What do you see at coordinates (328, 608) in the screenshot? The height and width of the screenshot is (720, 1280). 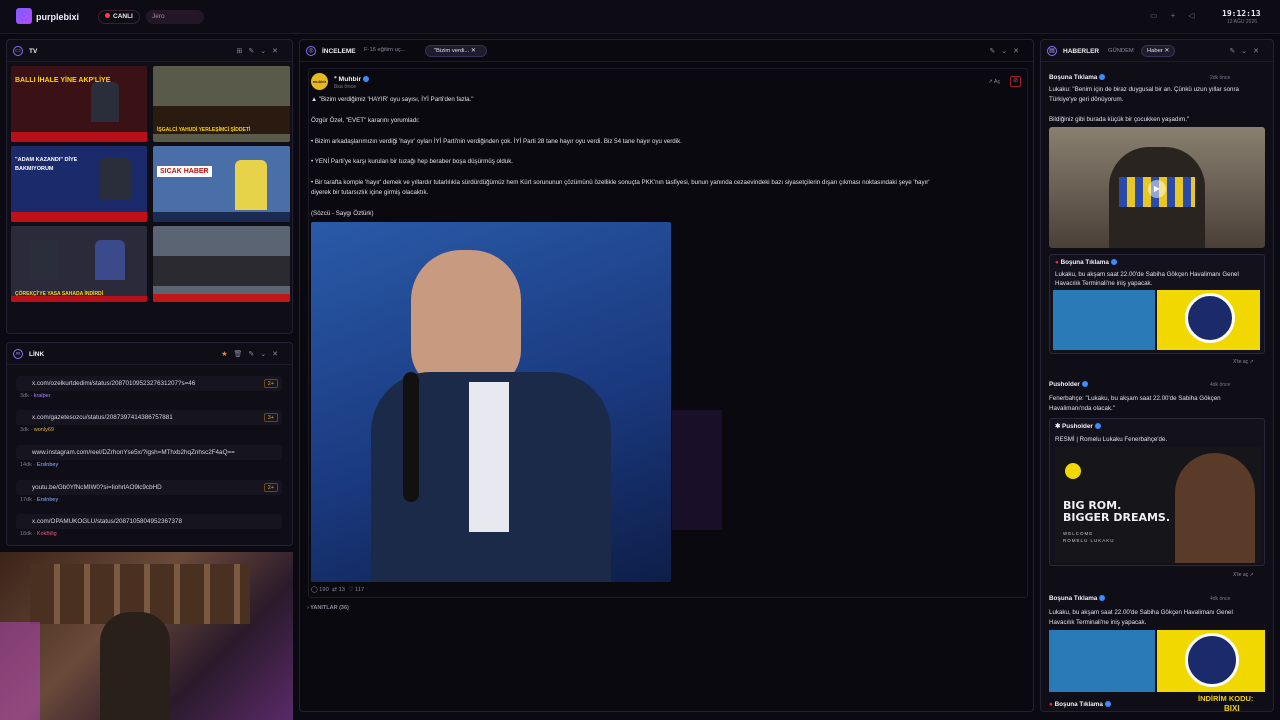 I see `replies-toggle: › YANITLAR (36)` at bounding box center [328, 608].